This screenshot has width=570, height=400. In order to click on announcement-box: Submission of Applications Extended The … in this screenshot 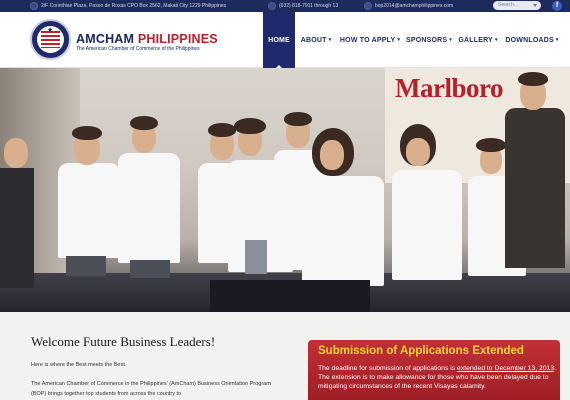, I will do `click(434, 370)`.